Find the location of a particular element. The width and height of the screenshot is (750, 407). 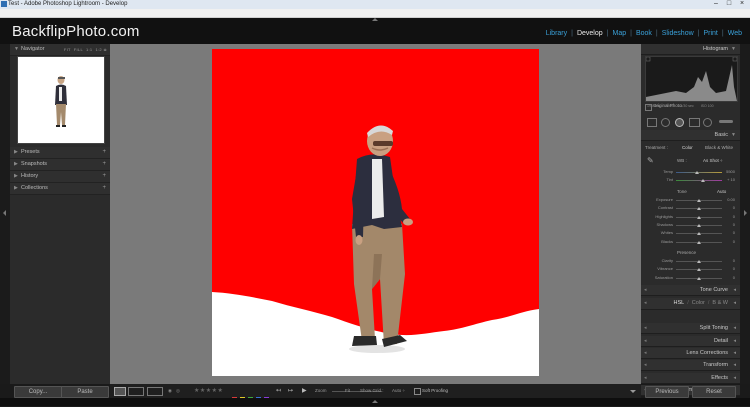

spot-removal-tool-icon is located at coordinates (665, 122).